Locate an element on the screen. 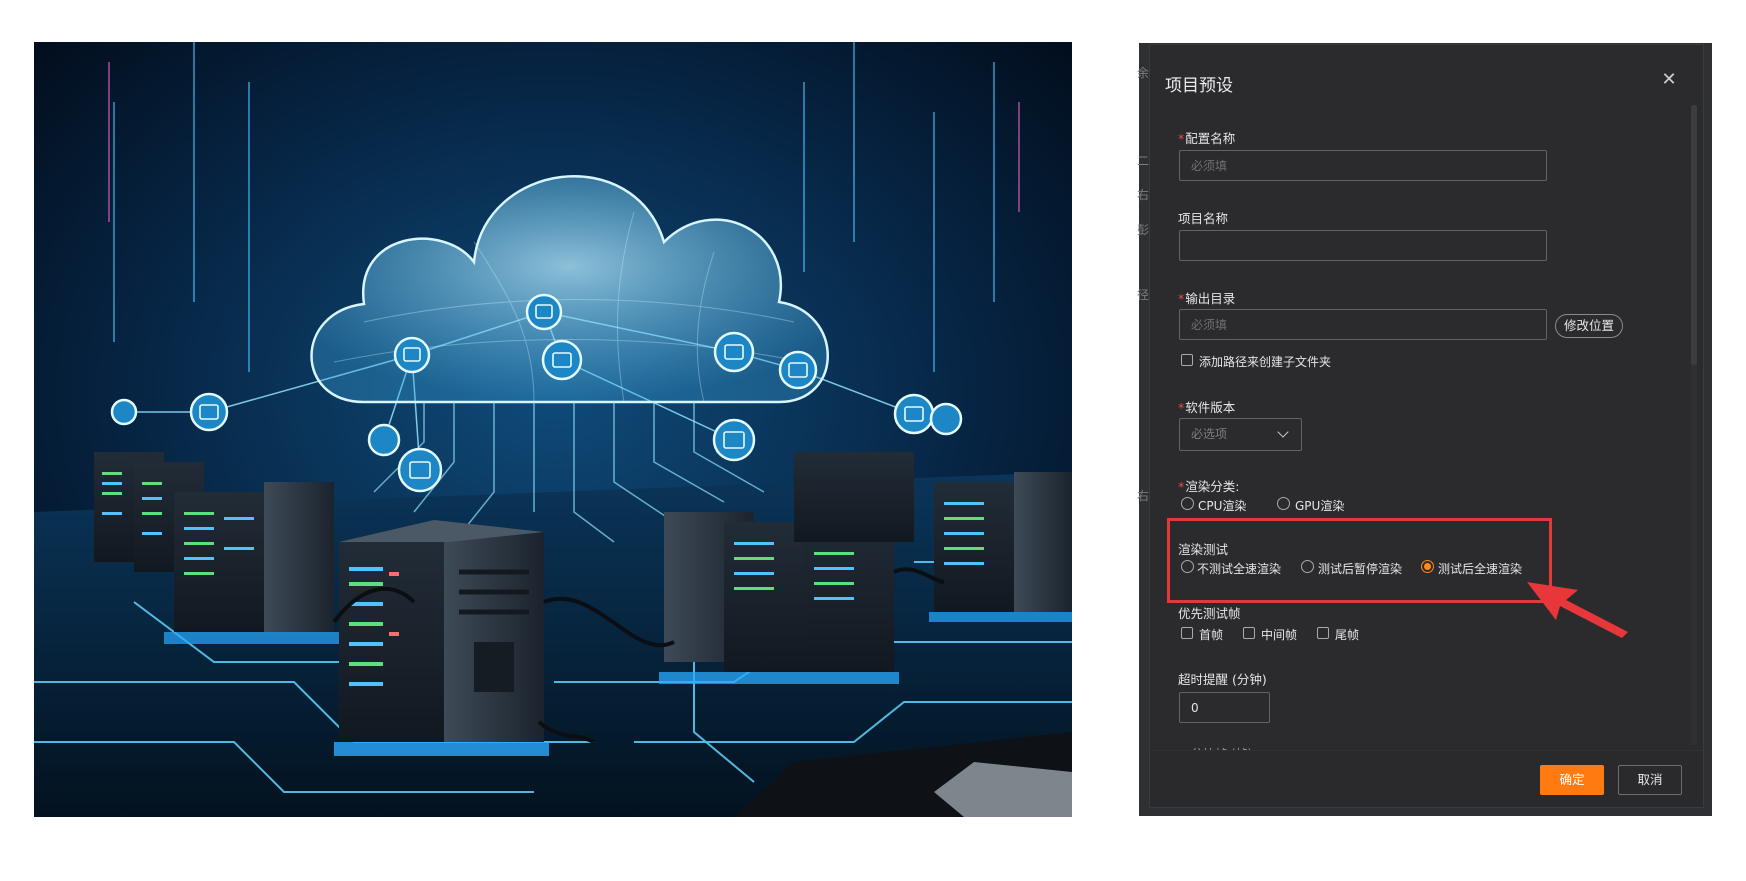 This screenshot has width=1746, height=881. background-glyph: 彭 is located at coordinates (1143, 230).